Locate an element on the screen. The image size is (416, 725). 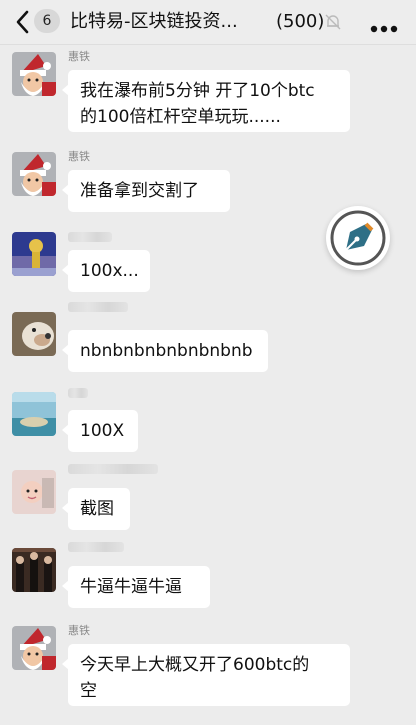
pen-nib-icon is located at coordinates (358, 238).